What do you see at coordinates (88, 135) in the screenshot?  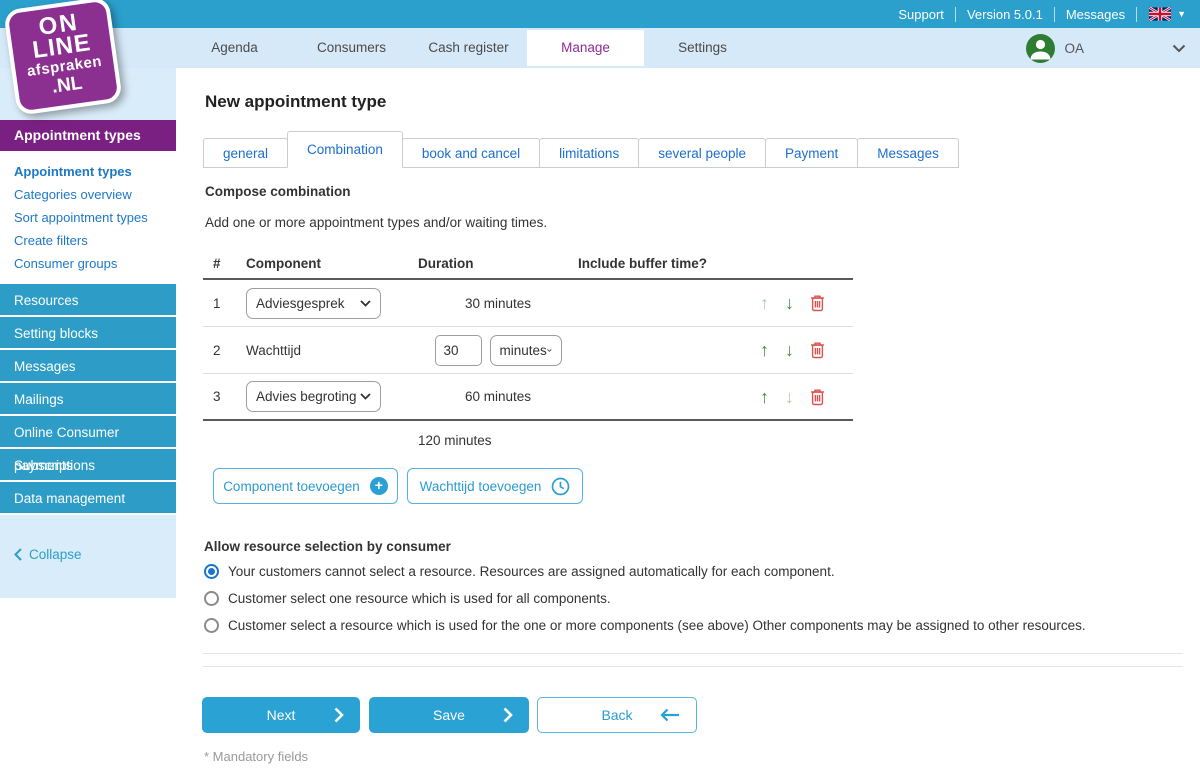 I see `sidebar-header-appointment-types: Appointment types` at bounding box center [88, 135].